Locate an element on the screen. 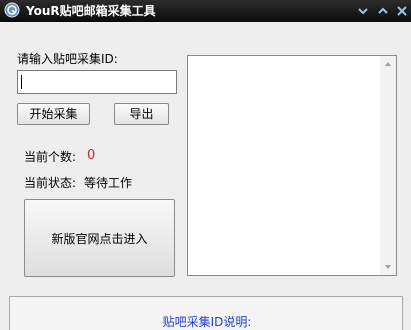 The width and height of the screenshot is (411, 330). close-button is located at coordinates (402, 11).